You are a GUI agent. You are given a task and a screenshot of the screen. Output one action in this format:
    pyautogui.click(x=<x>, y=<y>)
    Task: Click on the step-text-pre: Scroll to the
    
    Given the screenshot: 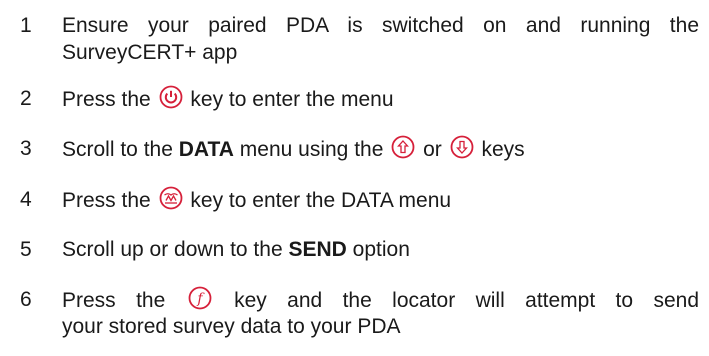 What is the action you would take?
    pyautogui.click(x=117, y=149)
    